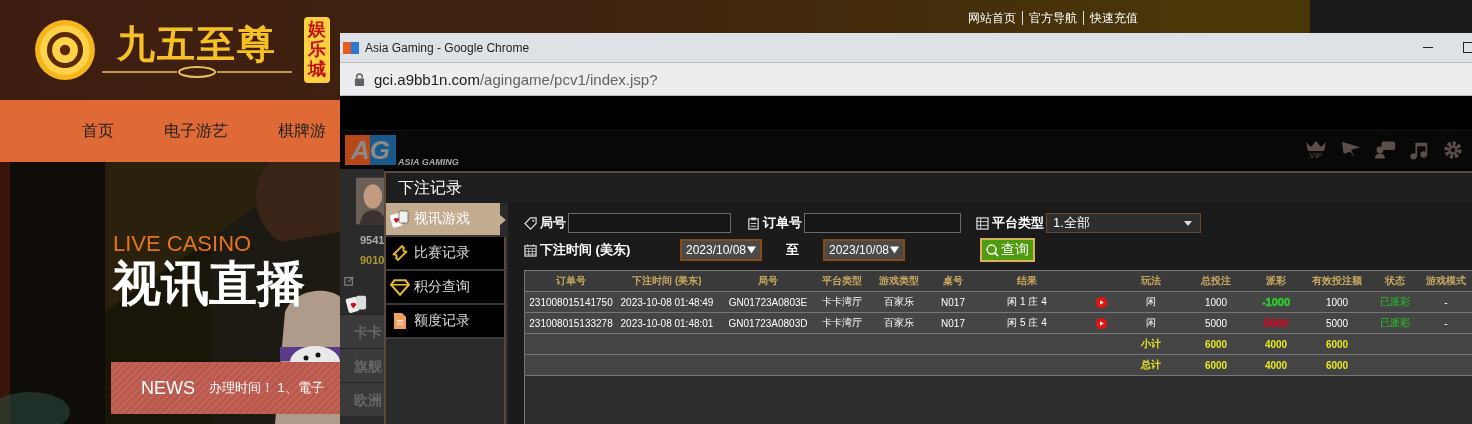 The image size is (1472, 424). Describe the element at coordinates (349, 281) in the screenshot. I see `edit-icon` at that location.